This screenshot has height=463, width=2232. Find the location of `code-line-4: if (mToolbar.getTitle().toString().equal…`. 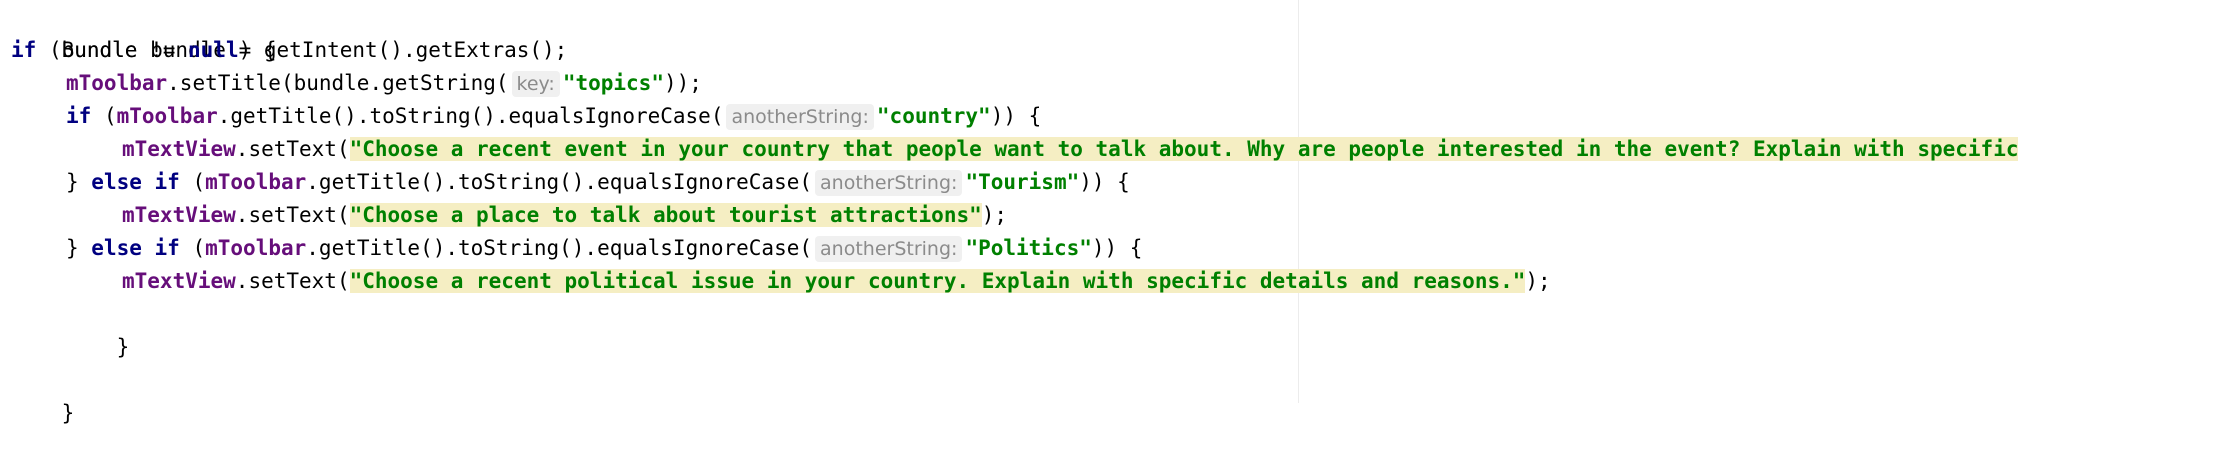

code-line-4: if (mToolbar.getTitle().toString().equal… is located at coordinates (520, 116).